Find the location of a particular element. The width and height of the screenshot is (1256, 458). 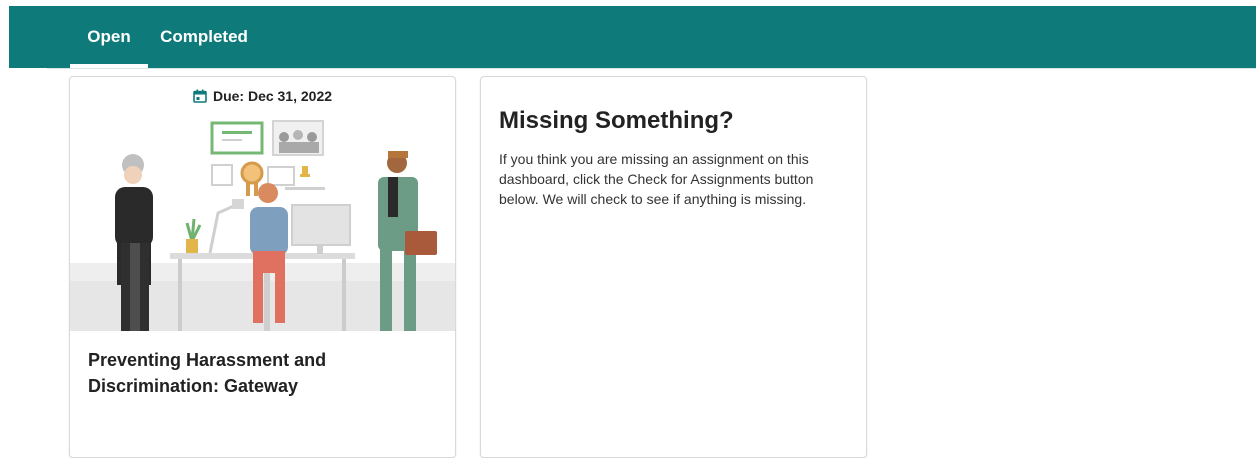

due-date: Due: Dec 31, 2022 is located at coordinates (262, 96).